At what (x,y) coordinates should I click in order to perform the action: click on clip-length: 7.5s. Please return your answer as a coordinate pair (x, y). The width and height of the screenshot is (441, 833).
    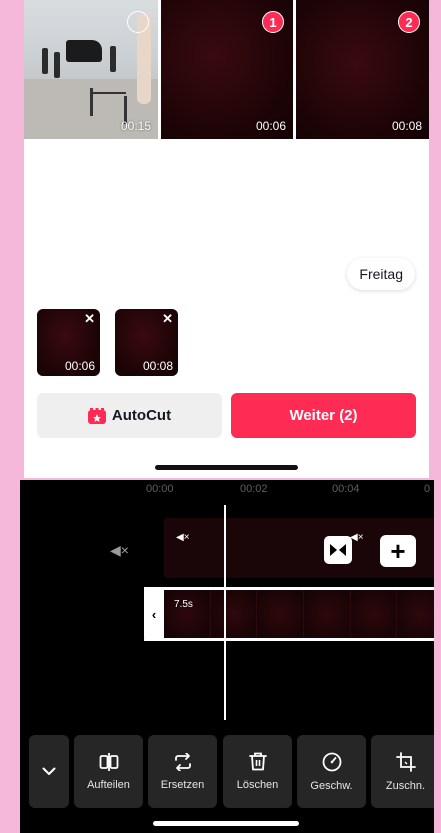
    Looking at the image, I should click on (183, 604).